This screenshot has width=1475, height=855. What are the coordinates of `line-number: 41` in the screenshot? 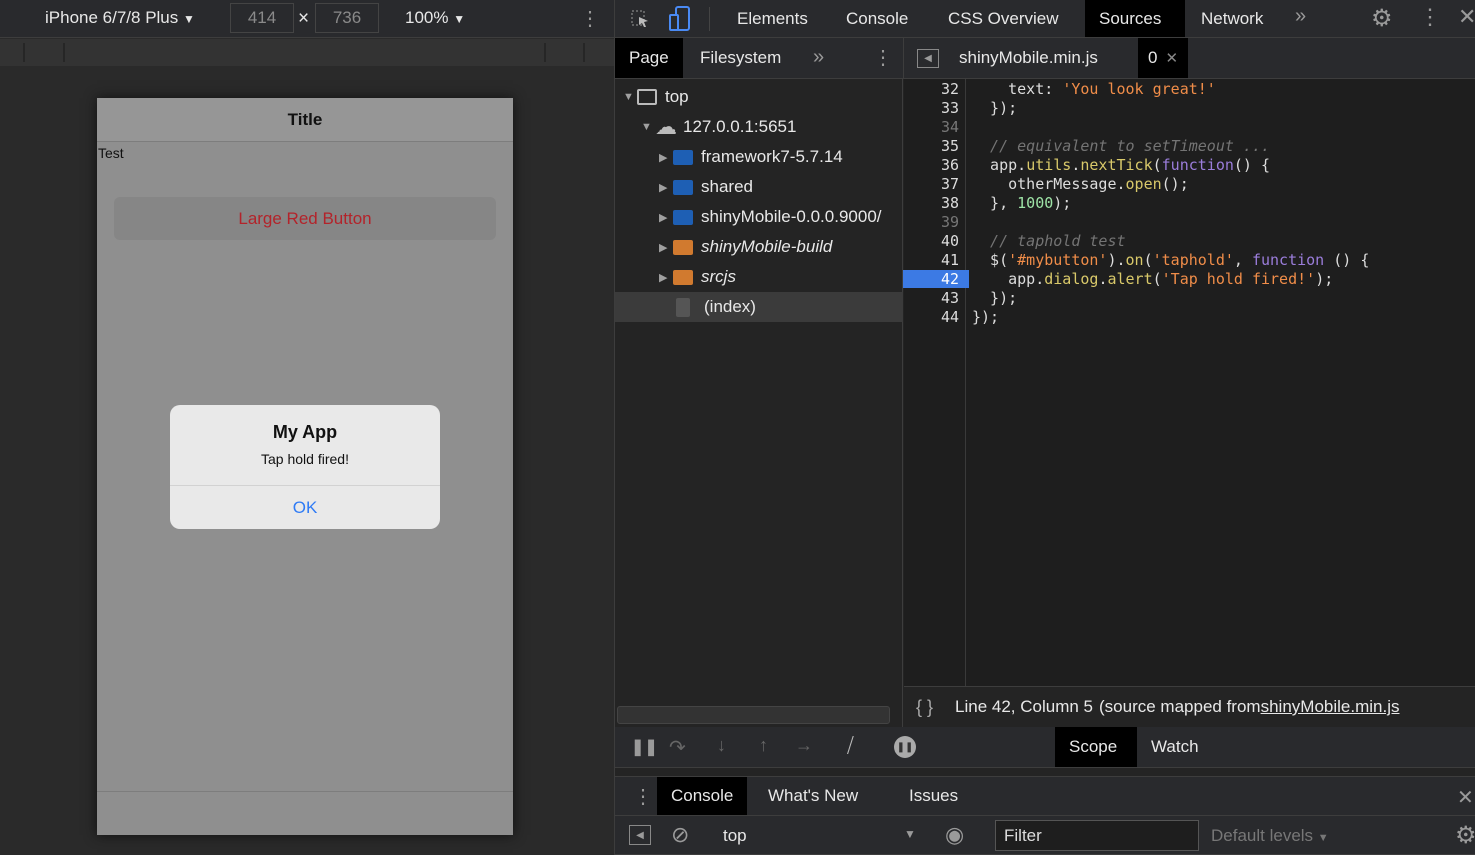 It's located at (934, 260).